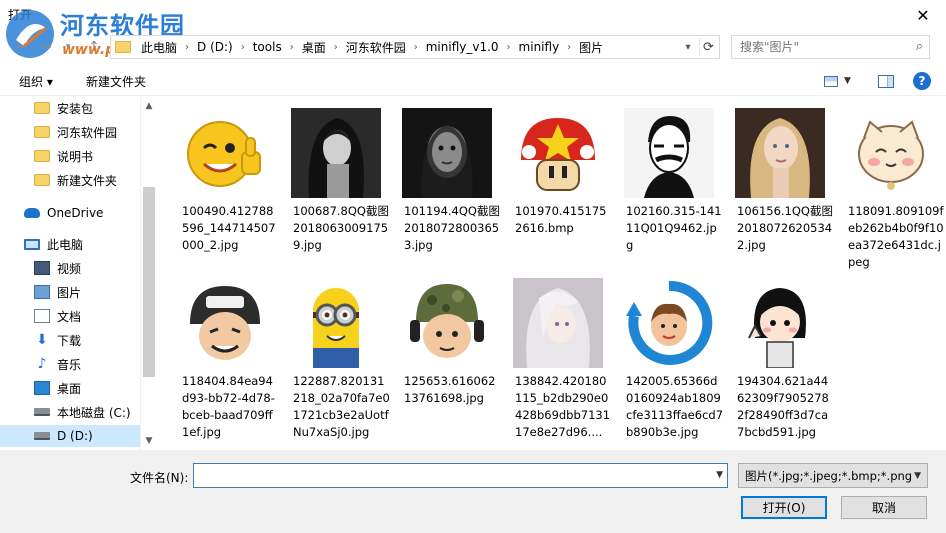  Describe the element at coordinates (70, 436) in the screenshot. I see `nav-item: D (D:)` at that location.